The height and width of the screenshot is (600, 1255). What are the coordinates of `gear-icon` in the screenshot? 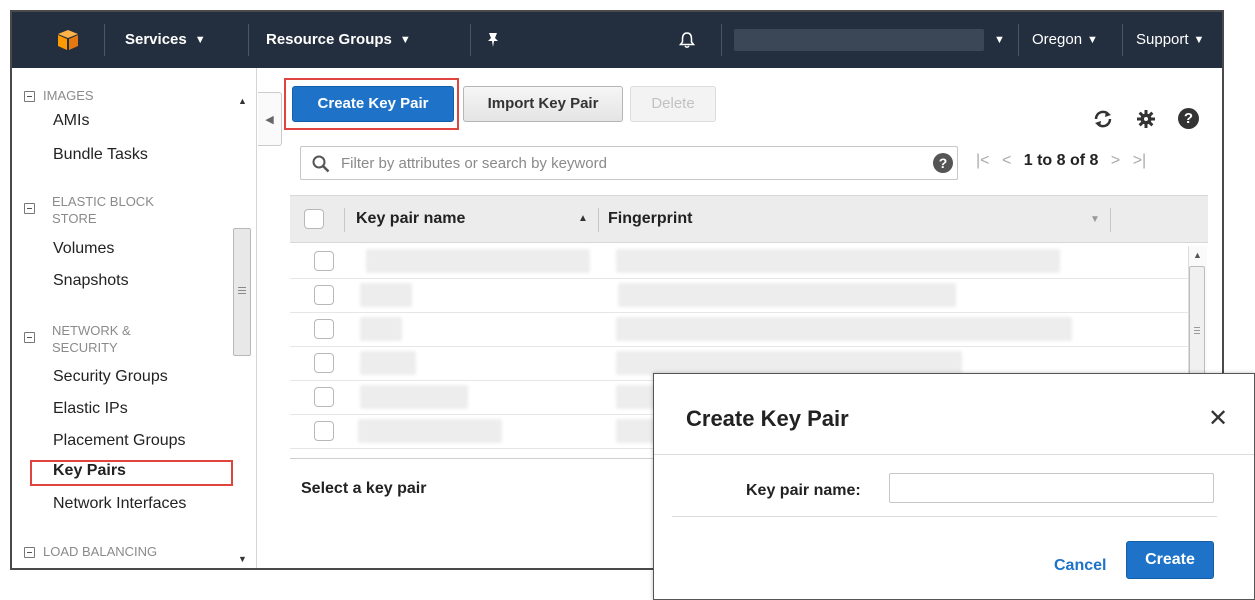 It's located at (1146, 119).